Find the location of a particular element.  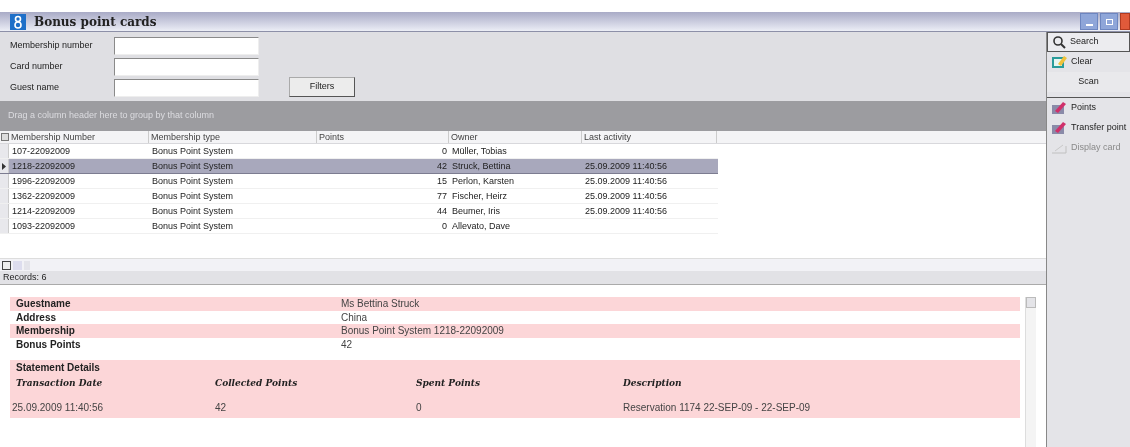

card-icon is located at coordinates (1059, 148).